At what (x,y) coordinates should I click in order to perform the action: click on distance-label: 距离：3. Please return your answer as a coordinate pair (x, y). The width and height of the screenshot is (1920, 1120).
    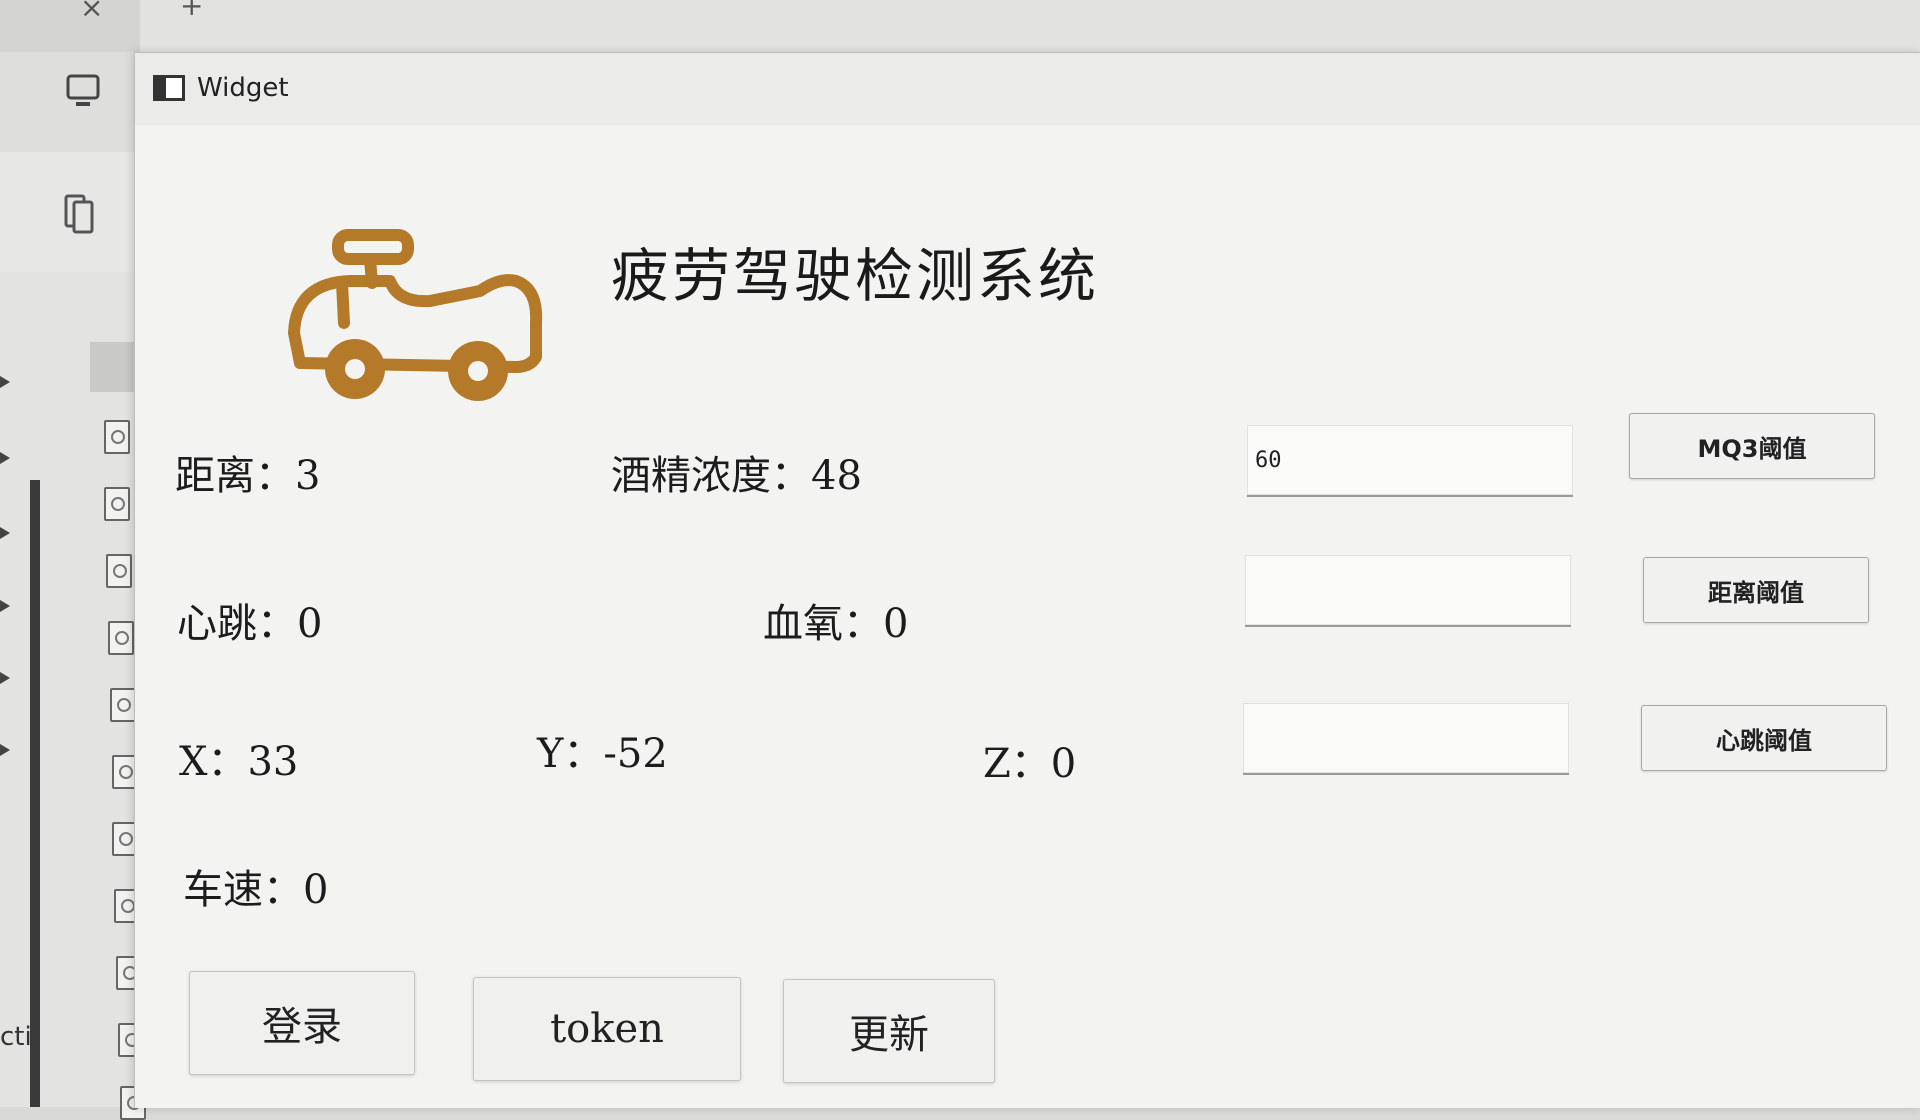
    Looking at the image, I should click on (248, 476).